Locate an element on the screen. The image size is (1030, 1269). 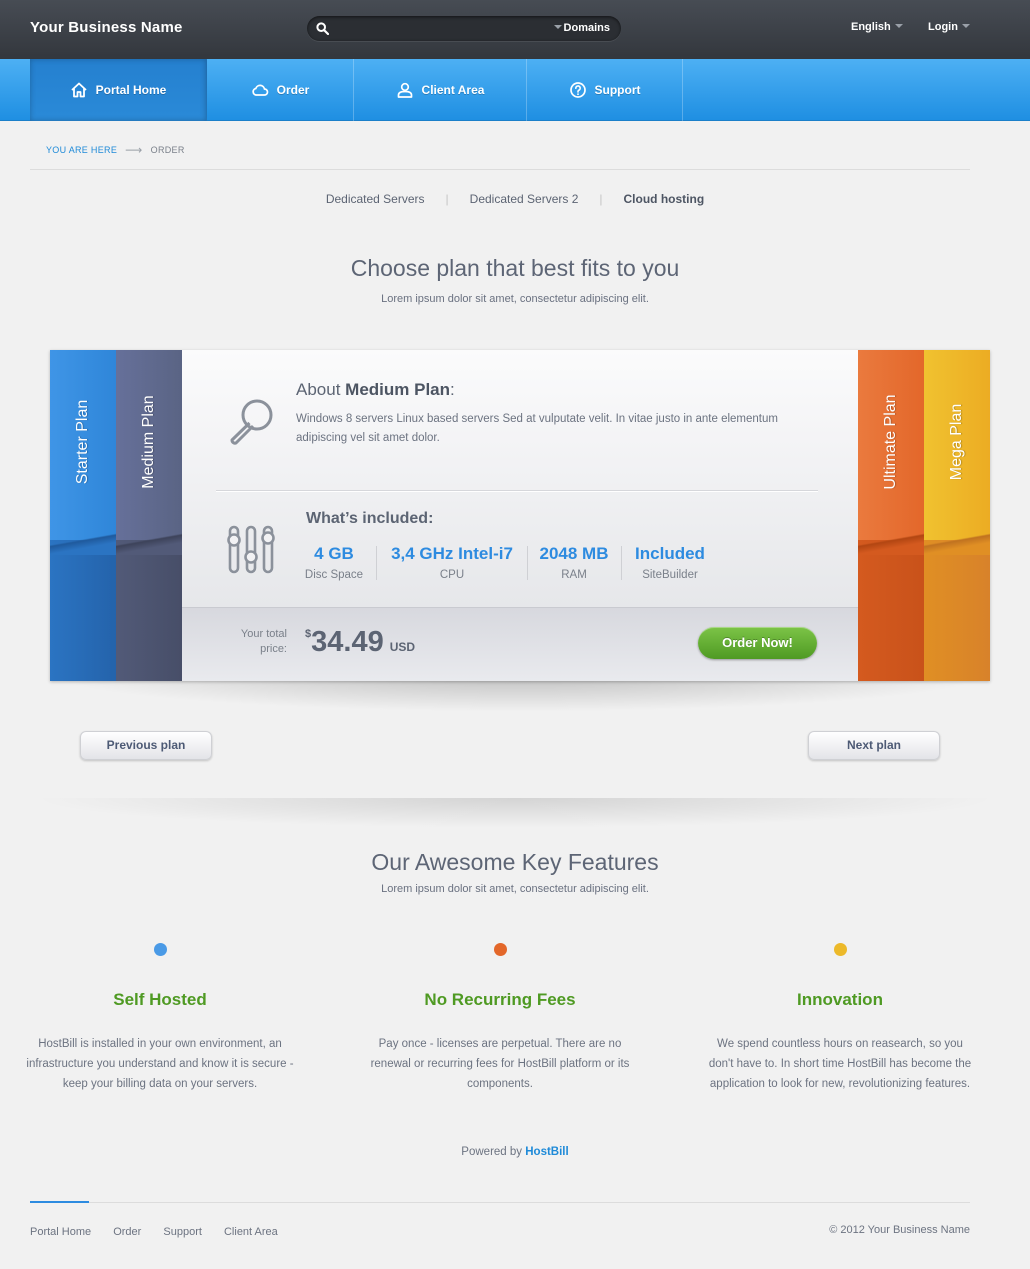
language-dropdown: English is located at coordinates (877, 27).